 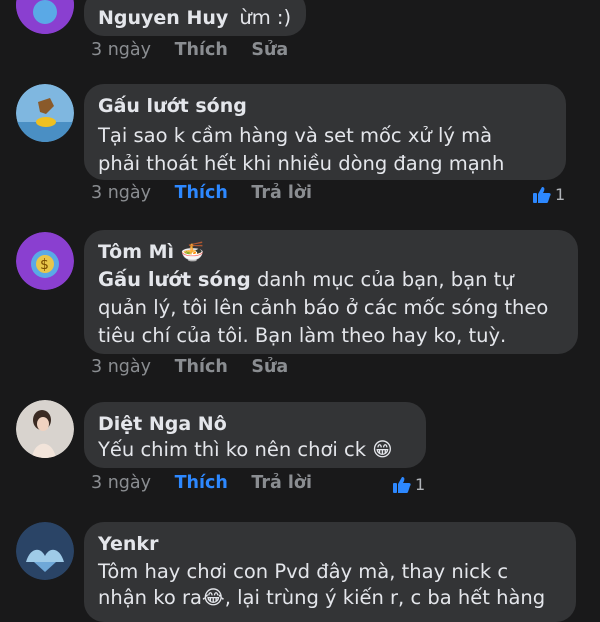 I want to click on comment-text-row: Yếu chim thì ko nên chơi ck 😁, so click(x=255, y=450).